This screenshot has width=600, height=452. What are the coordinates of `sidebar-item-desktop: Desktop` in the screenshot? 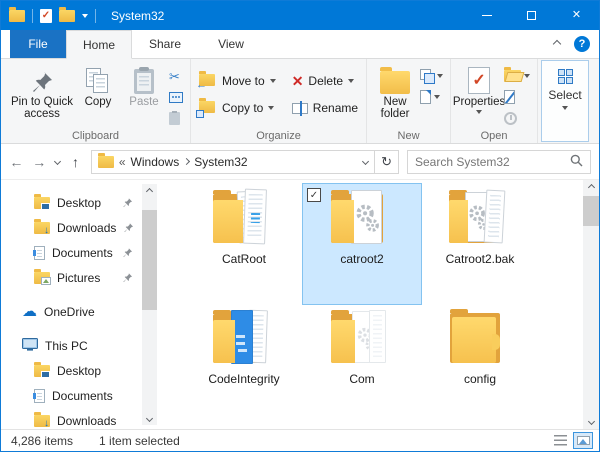 It's located at (80, 202).